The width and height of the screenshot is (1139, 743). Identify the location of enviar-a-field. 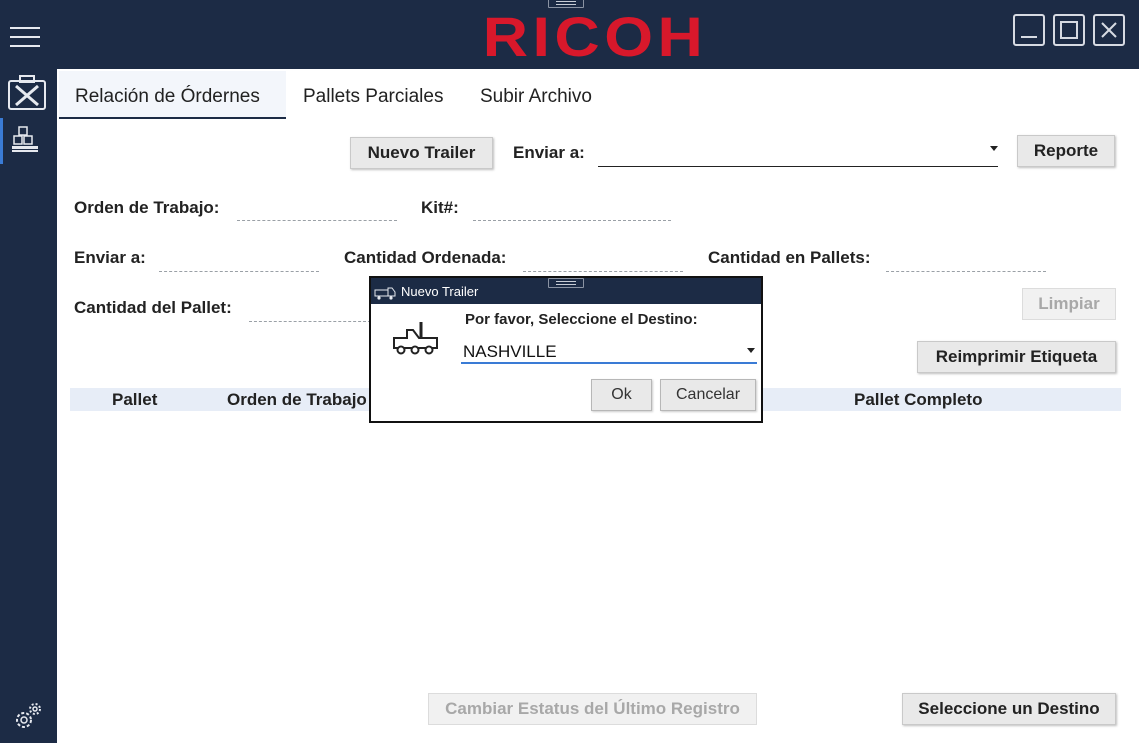
(239, 271).